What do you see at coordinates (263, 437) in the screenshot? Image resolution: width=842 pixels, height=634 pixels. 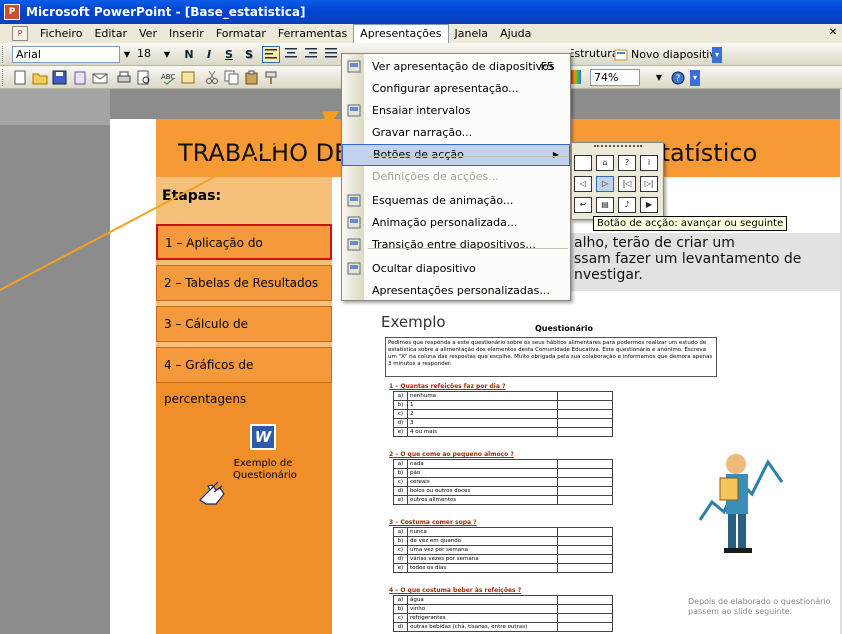 I see `word-document-icon: W` at bounding box center [263, 437].